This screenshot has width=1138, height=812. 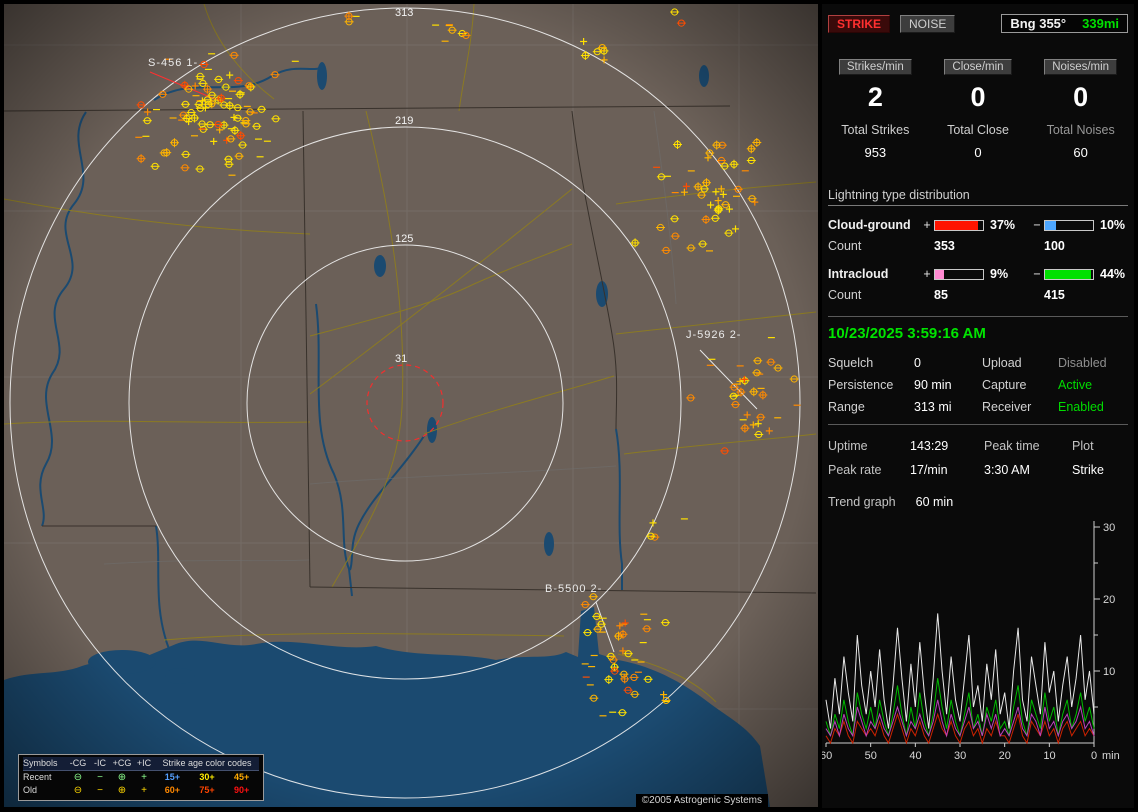 What do you see at coordinates (1038, 23) in the screenshot?
I see `bearing-value: Bng 355°` at bounding box center [1038, 23].